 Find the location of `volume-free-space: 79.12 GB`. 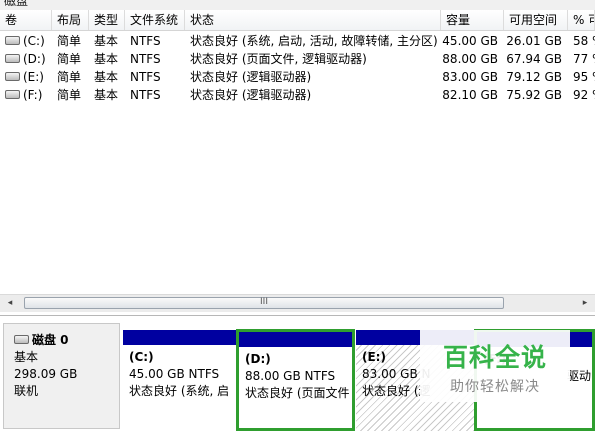

volume-free-space: 79.12 GB is located at coordinates (534, 77).